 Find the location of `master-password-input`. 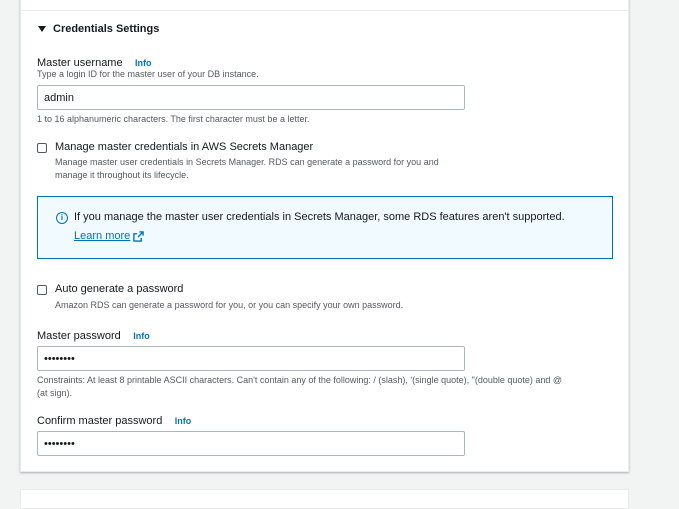

master-password-input is located at coordinates (251, 358).